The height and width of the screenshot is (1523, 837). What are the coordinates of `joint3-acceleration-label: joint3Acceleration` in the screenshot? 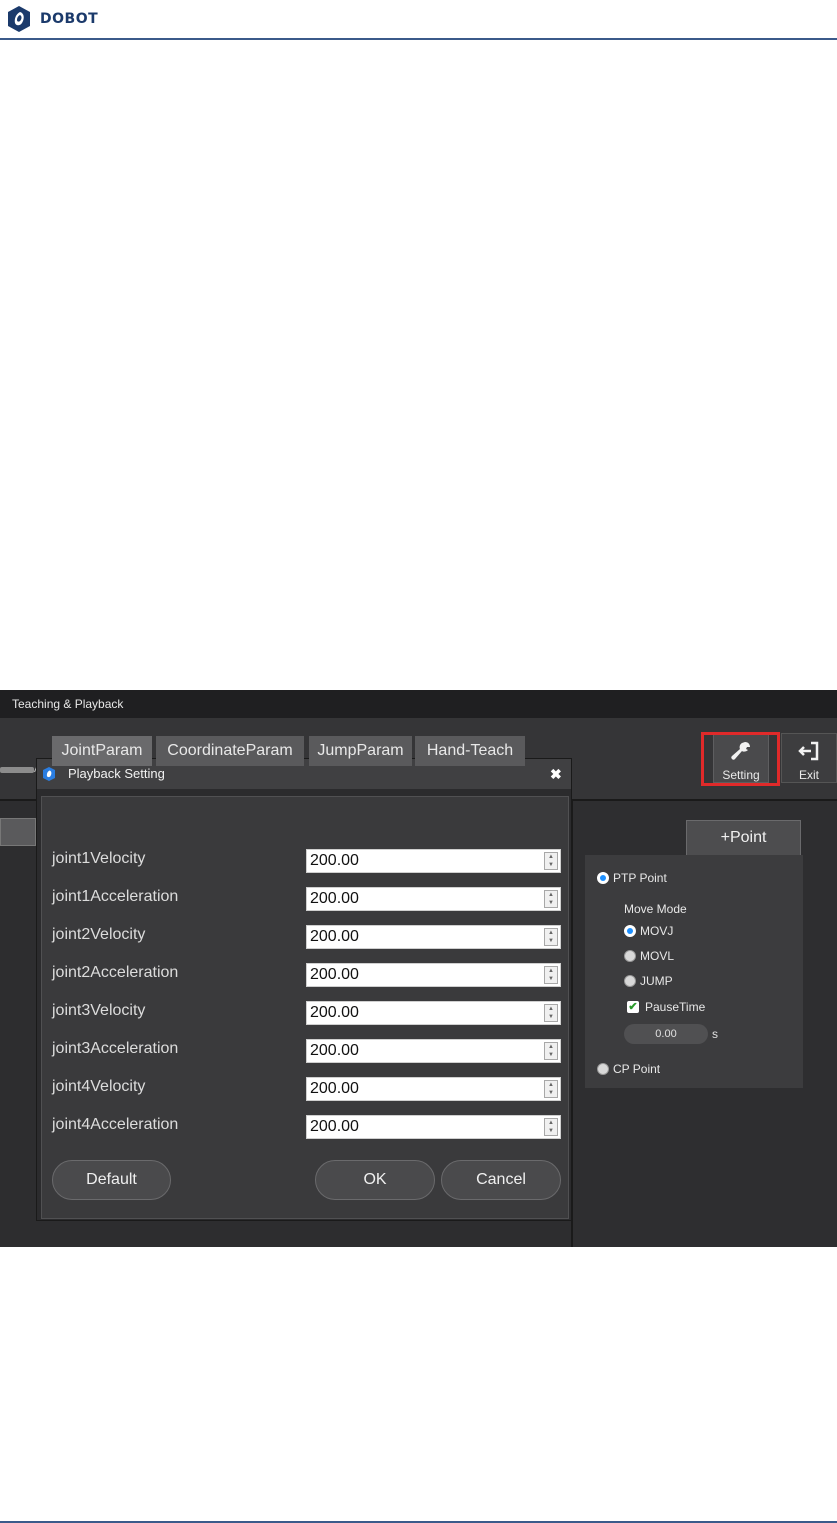 It's located at (115, 1048).